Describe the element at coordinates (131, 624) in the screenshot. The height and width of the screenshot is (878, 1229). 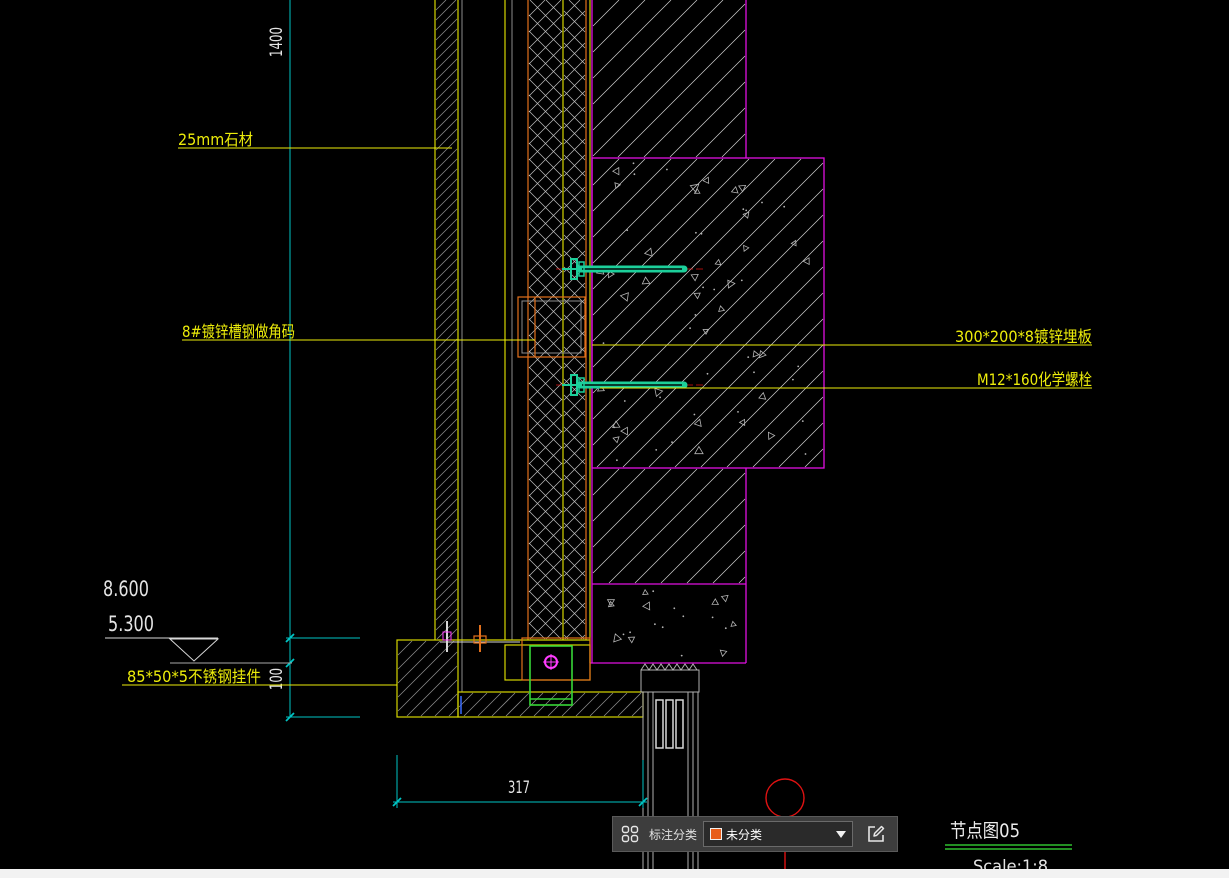
I see `elevation-lower: 5.300` at that location.